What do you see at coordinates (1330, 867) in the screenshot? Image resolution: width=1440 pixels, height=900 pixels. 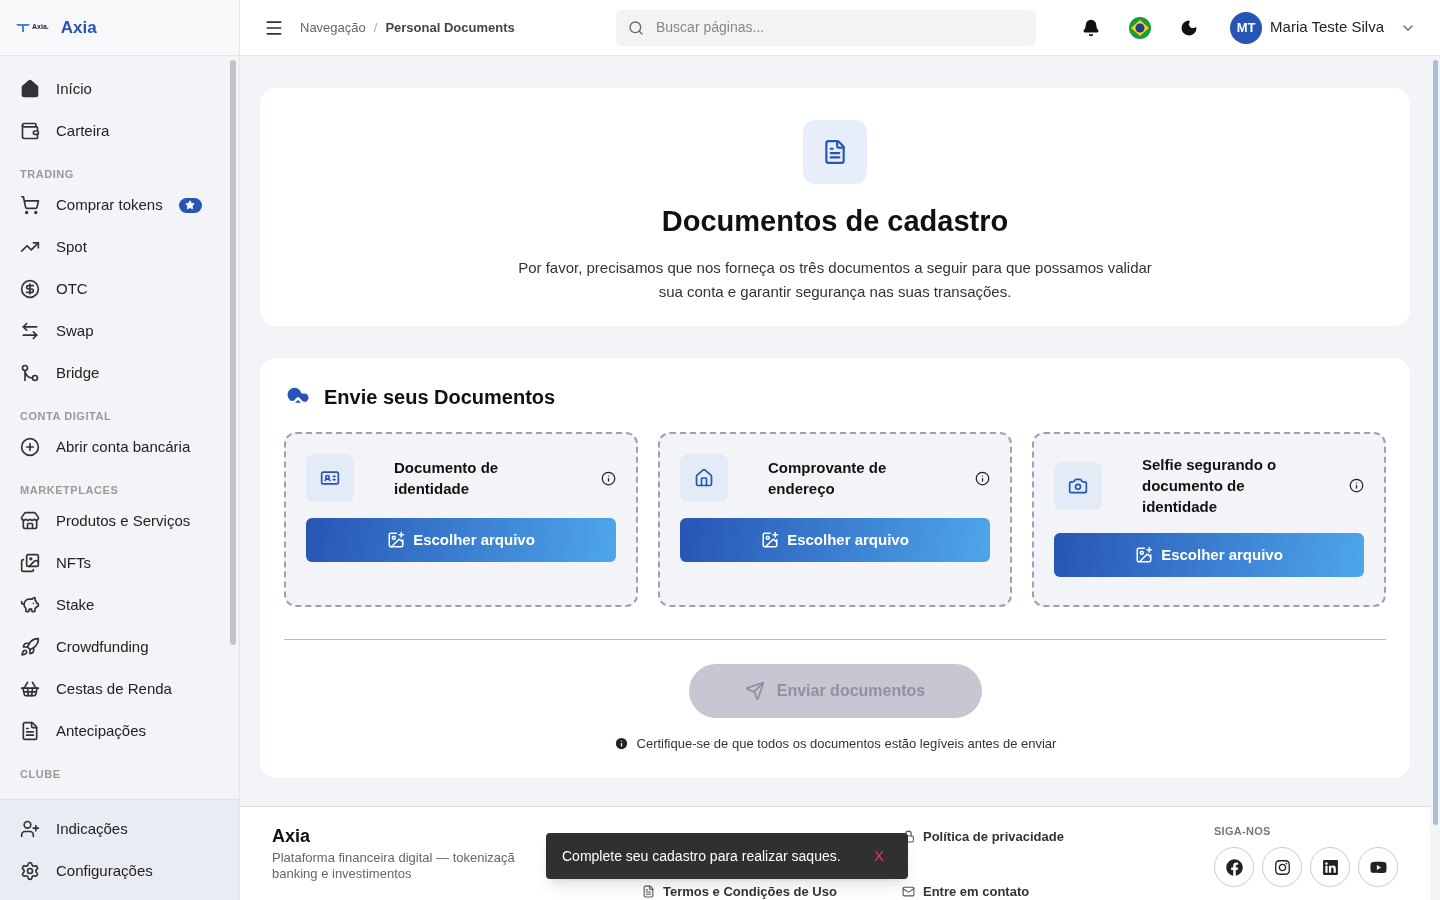 I see `linkedin-icon` at bounding box center [1330, 867].